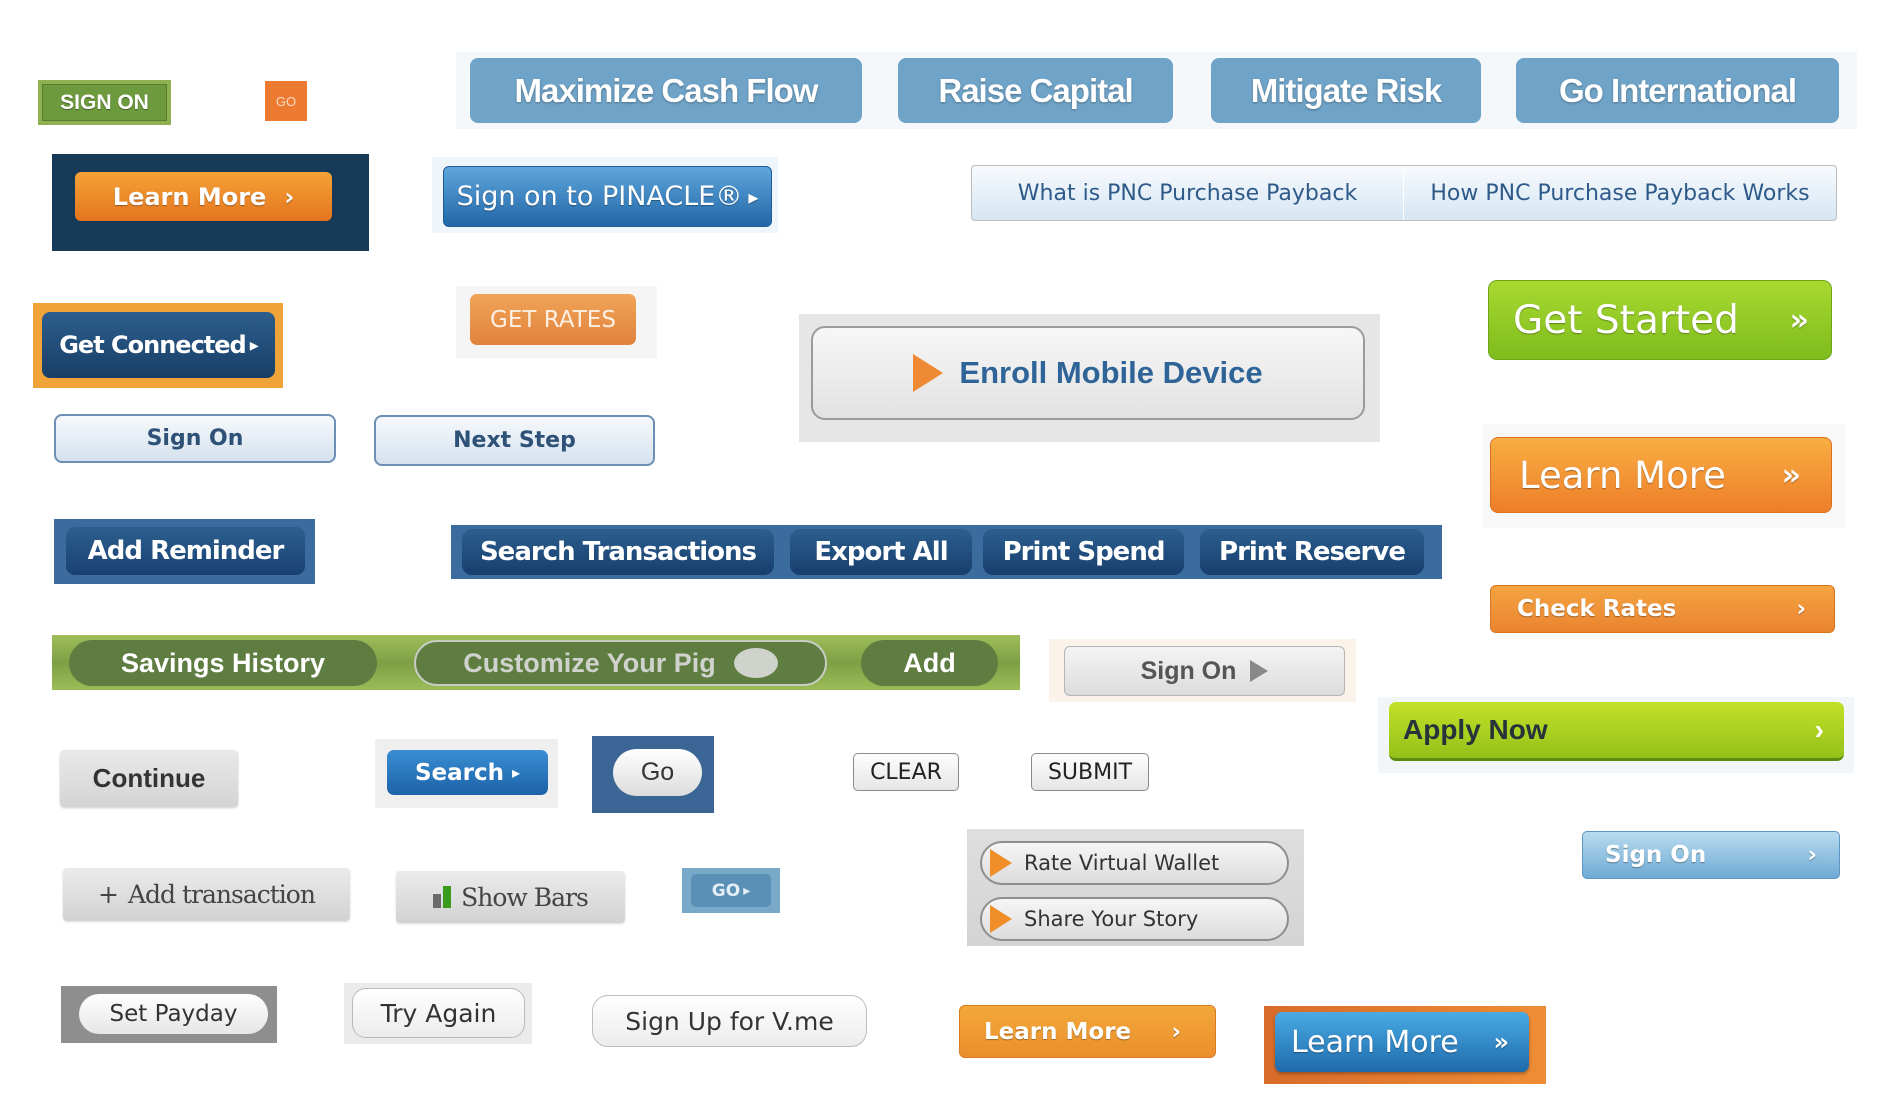  I want to click on enroll-label: Enroll Mobile Device, so click(1111, 372).